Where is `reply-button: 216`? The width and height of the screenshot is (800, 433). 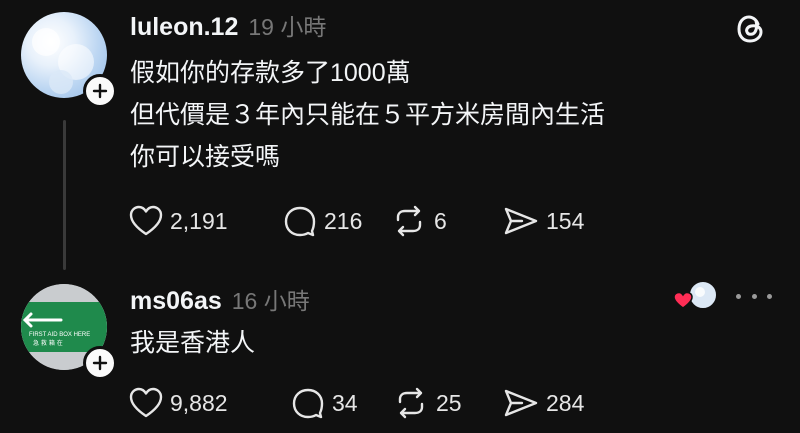 reply-button: 216 is located at coordinates (342, 221).